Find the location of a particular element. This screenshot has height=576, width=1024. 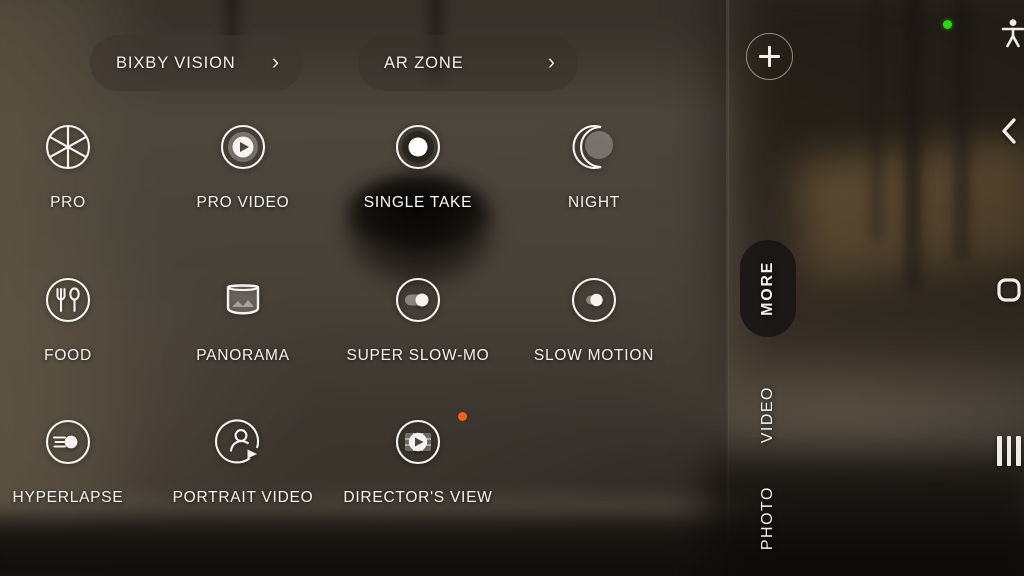

portrait-video-icon is located at coordinates (242, 442).